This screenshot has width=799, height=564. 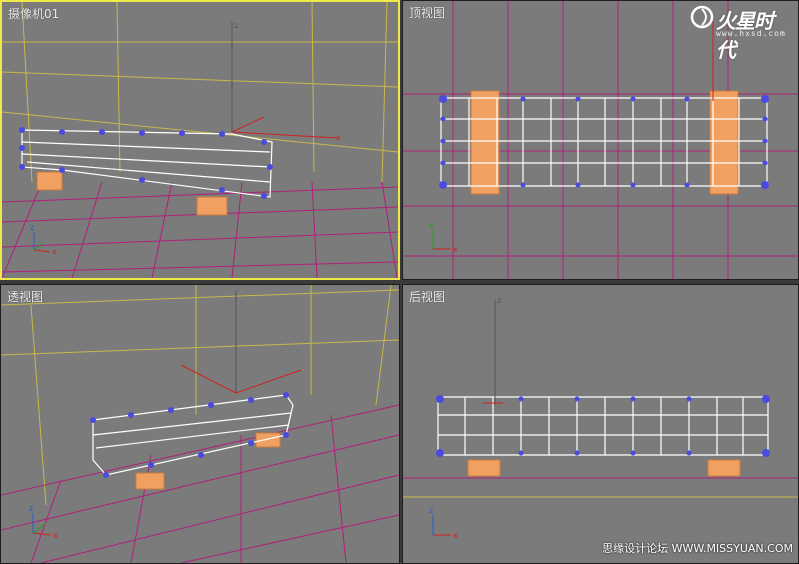 What do you see at coordinates (702, 17) in the screenshot?
I see `logo-swirl-icon` at bounding box center [702, 17].